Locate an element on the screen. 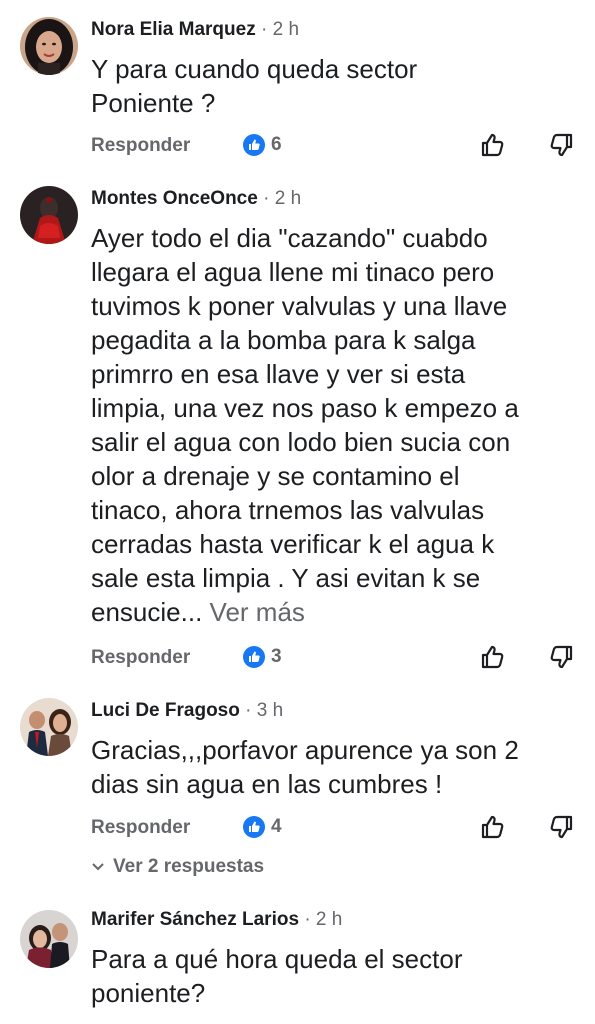 This screenshot has width=595, height=1024. author-name: Marifer Sánchez Larios is located at coordinates (195, 919).